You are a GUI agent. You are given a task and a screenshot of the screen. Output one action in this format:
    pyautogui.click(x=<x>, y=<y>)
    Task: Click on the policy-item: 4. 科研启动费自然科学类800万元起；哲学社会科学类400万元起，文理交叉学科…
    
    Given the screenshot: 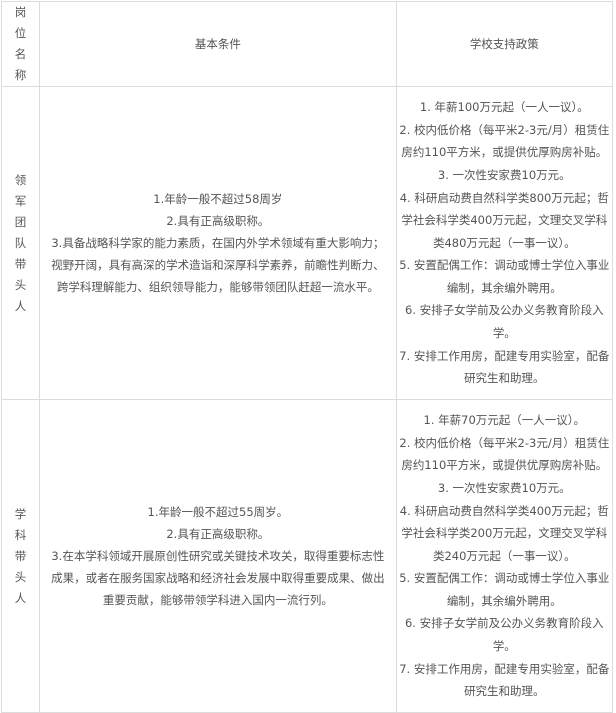 What is the action you would take?
    pyautogui.click(x=504, y=220)
    